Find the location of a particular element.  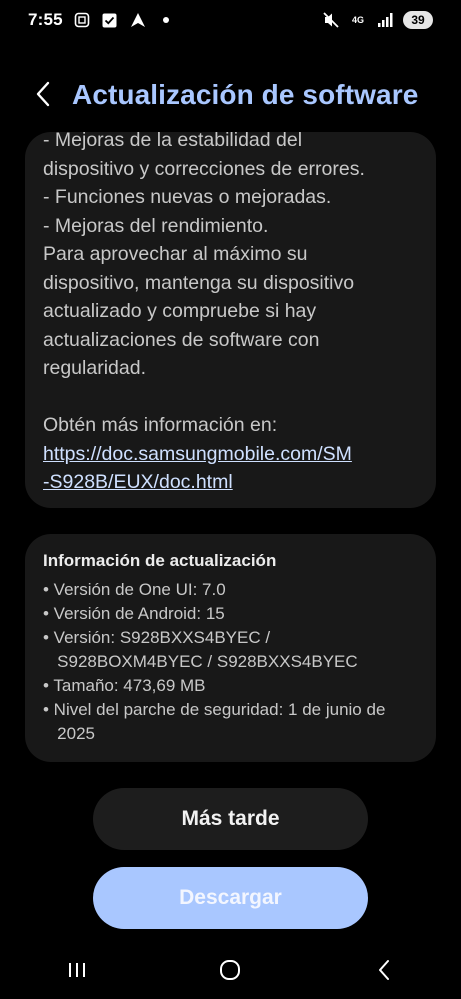

update-info-title: Información de actualización is located at coordinates (160, 560).